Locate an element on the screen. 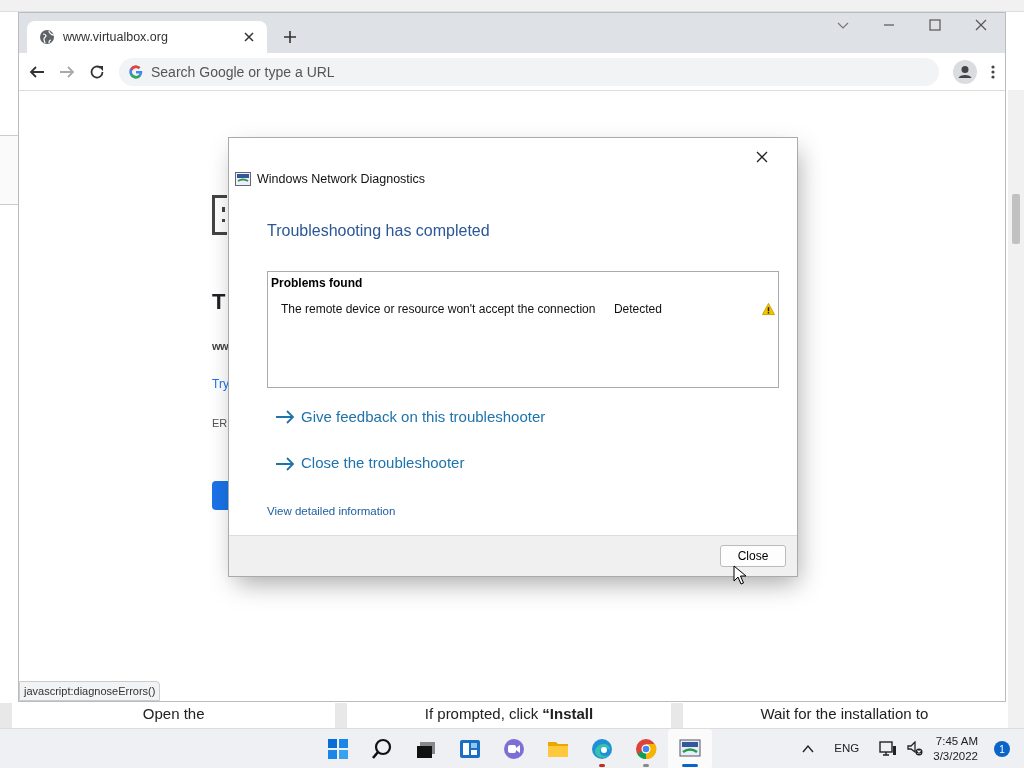 Image resolution: width=1024 pixels, height=768 pixels. step-text: Wait for the installation to is located at coordinates (844, 713).